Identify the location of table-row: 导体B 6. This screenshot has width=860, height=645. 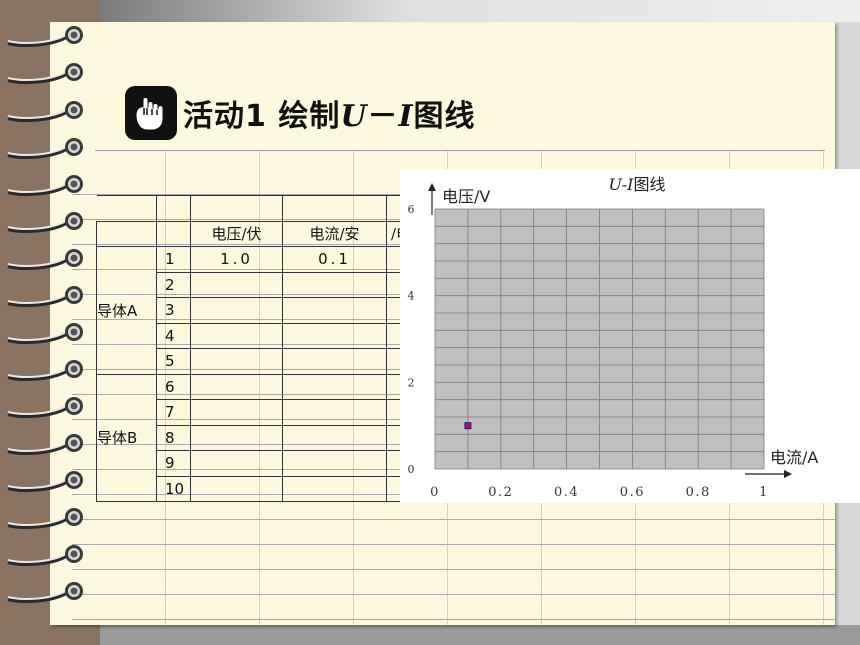
(261, 437).